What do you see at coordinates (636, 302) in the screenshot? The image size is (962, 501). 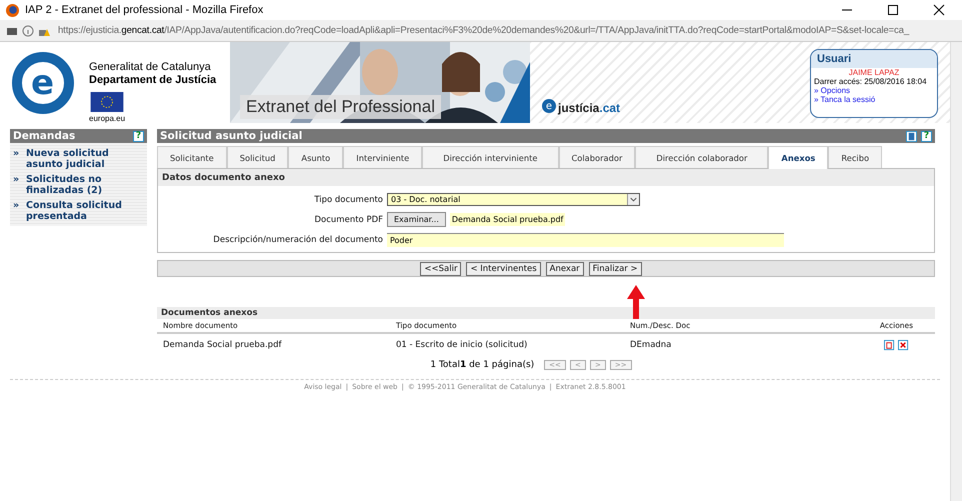 I see `arrow-icon` at bounding box center [636, 302].